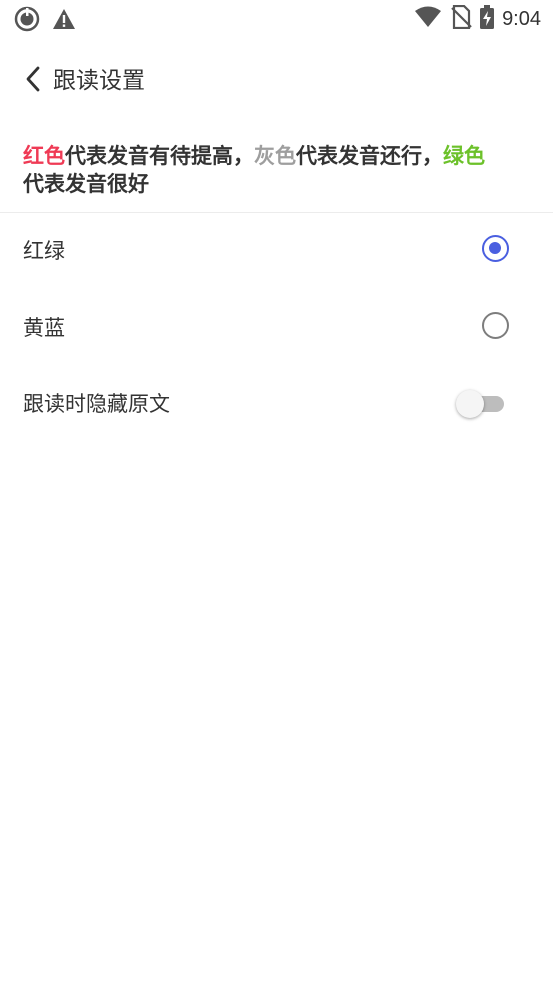 Image resolution: width=553 pixels, height=983 pixels. I want to click on chevron-left-icon, so click(33, 81).